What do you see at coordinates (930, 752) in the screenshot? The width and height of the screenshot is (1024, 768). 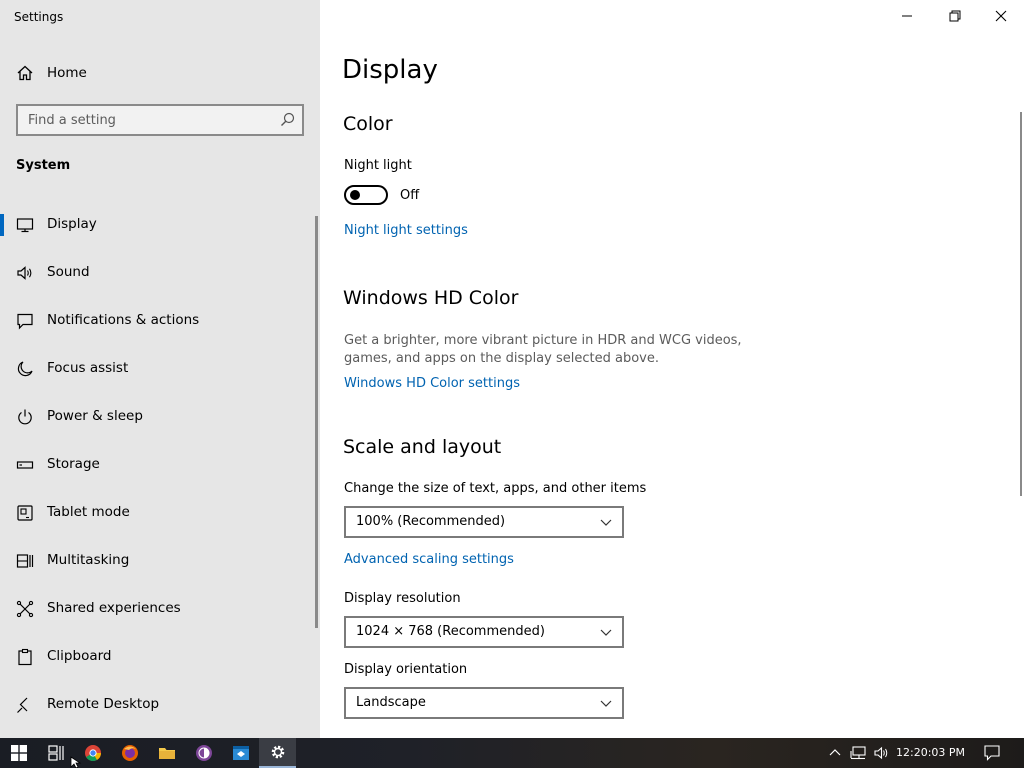 I see `taskbar-clock: 12:20:03 PM` at bounding box center [930, 752].